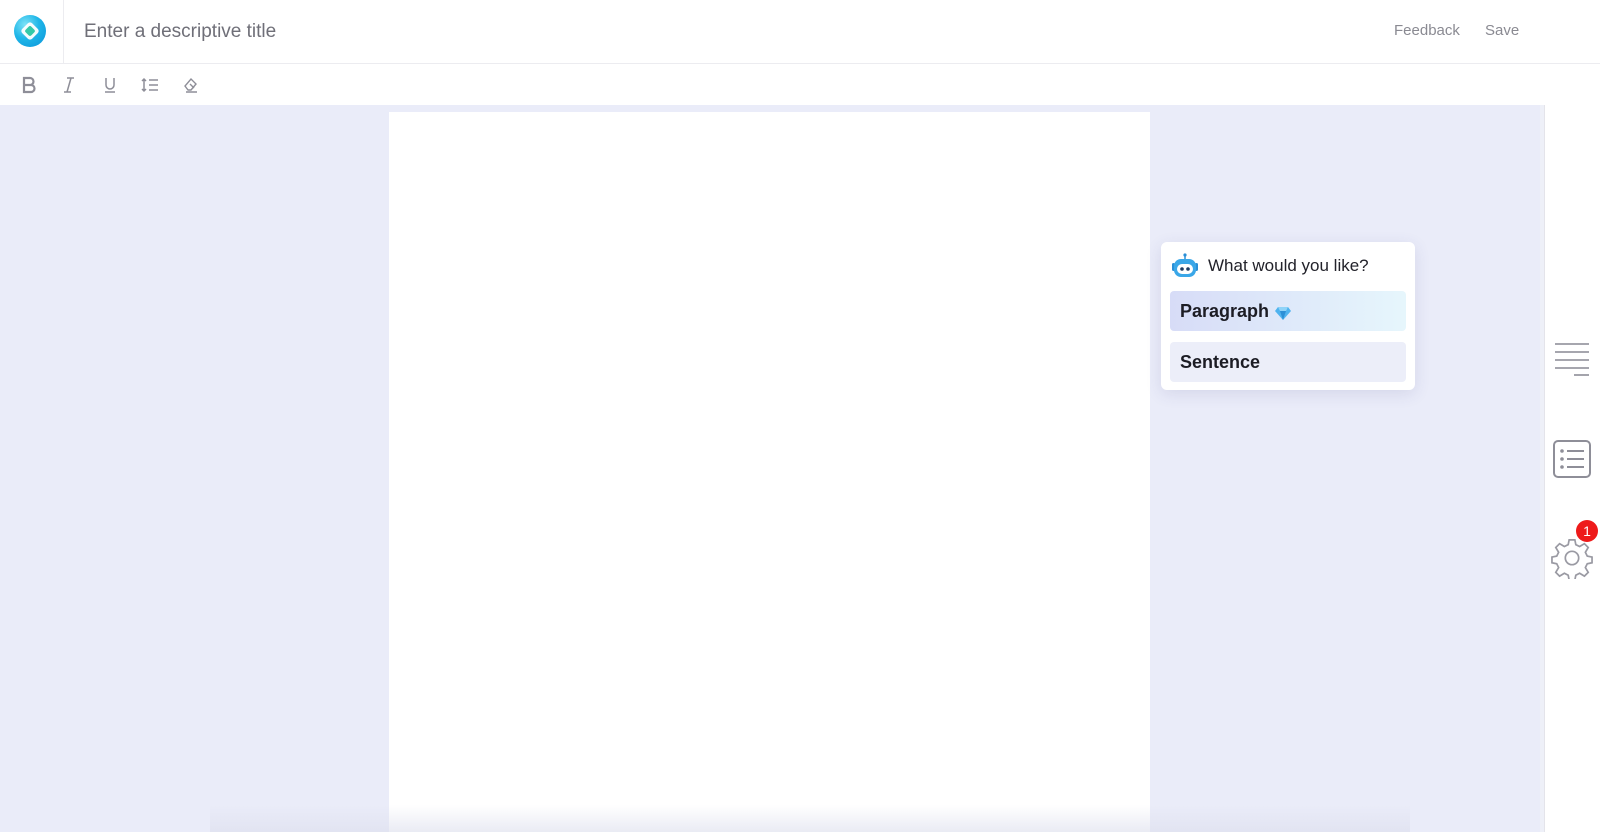 Image resolution: width=1600 pixels, height=832 pixels. I want to click on feedback-button: Feedback, so click(1427, 30).